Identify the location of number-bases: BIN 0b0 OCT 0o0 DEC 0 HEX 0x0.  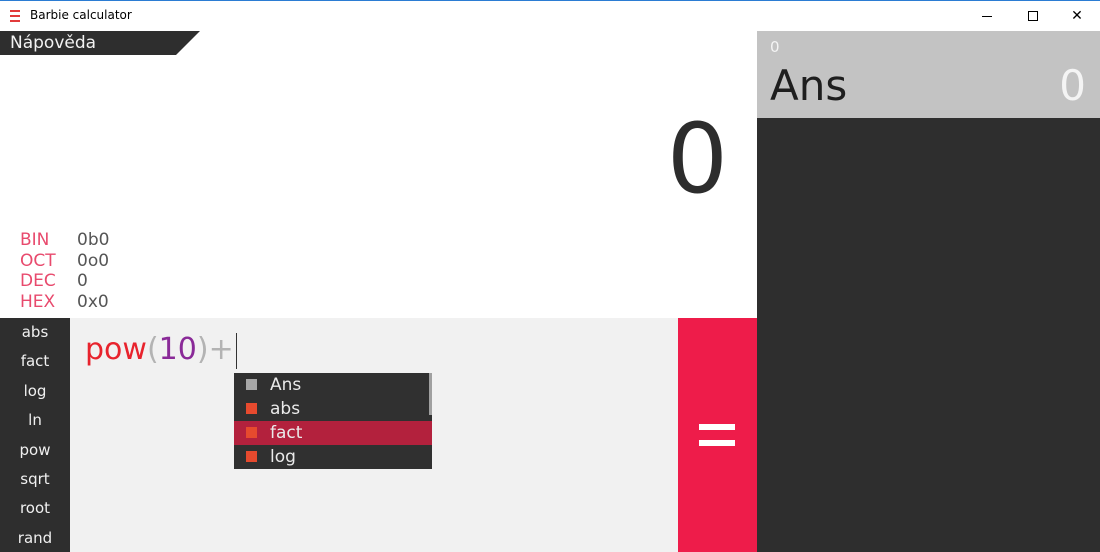
(64, 271).